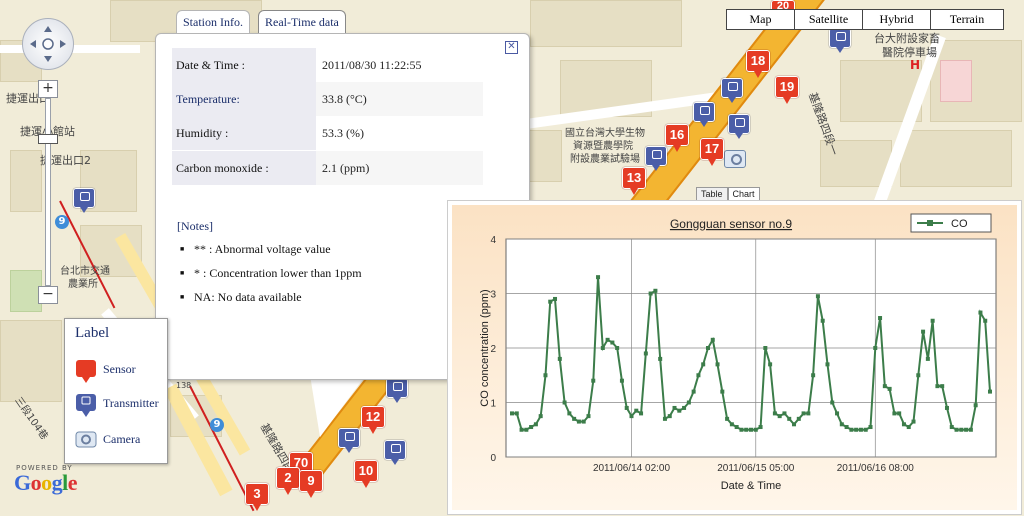  What do you see at coordinates (271, 273) in the screenshot?
I see `note-item: * : Concentration lower than 1ppm` at bounding box center [271, 273].